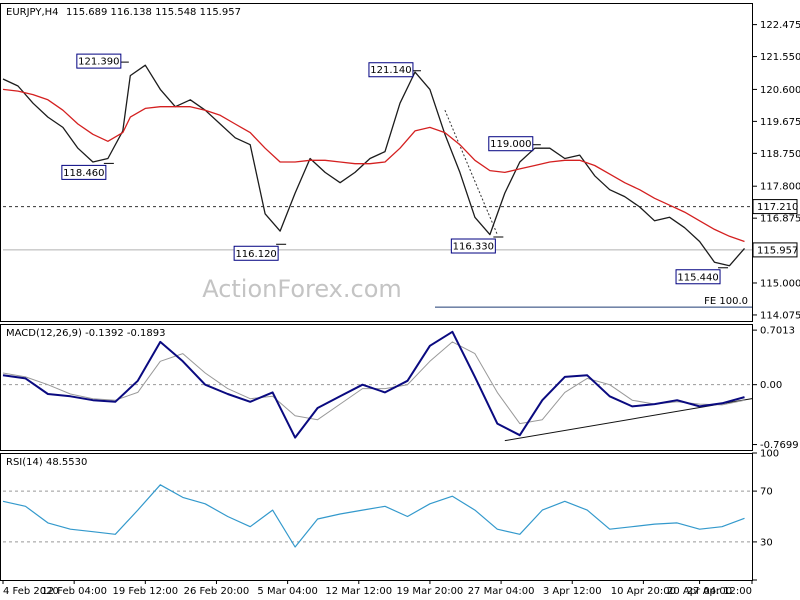 The width and height of the screenshot is (800, 600). Describe the element at coordinates (46, 462) in the screenshot. I see `rsi-title: RSI(14) 48.5530` at that location.